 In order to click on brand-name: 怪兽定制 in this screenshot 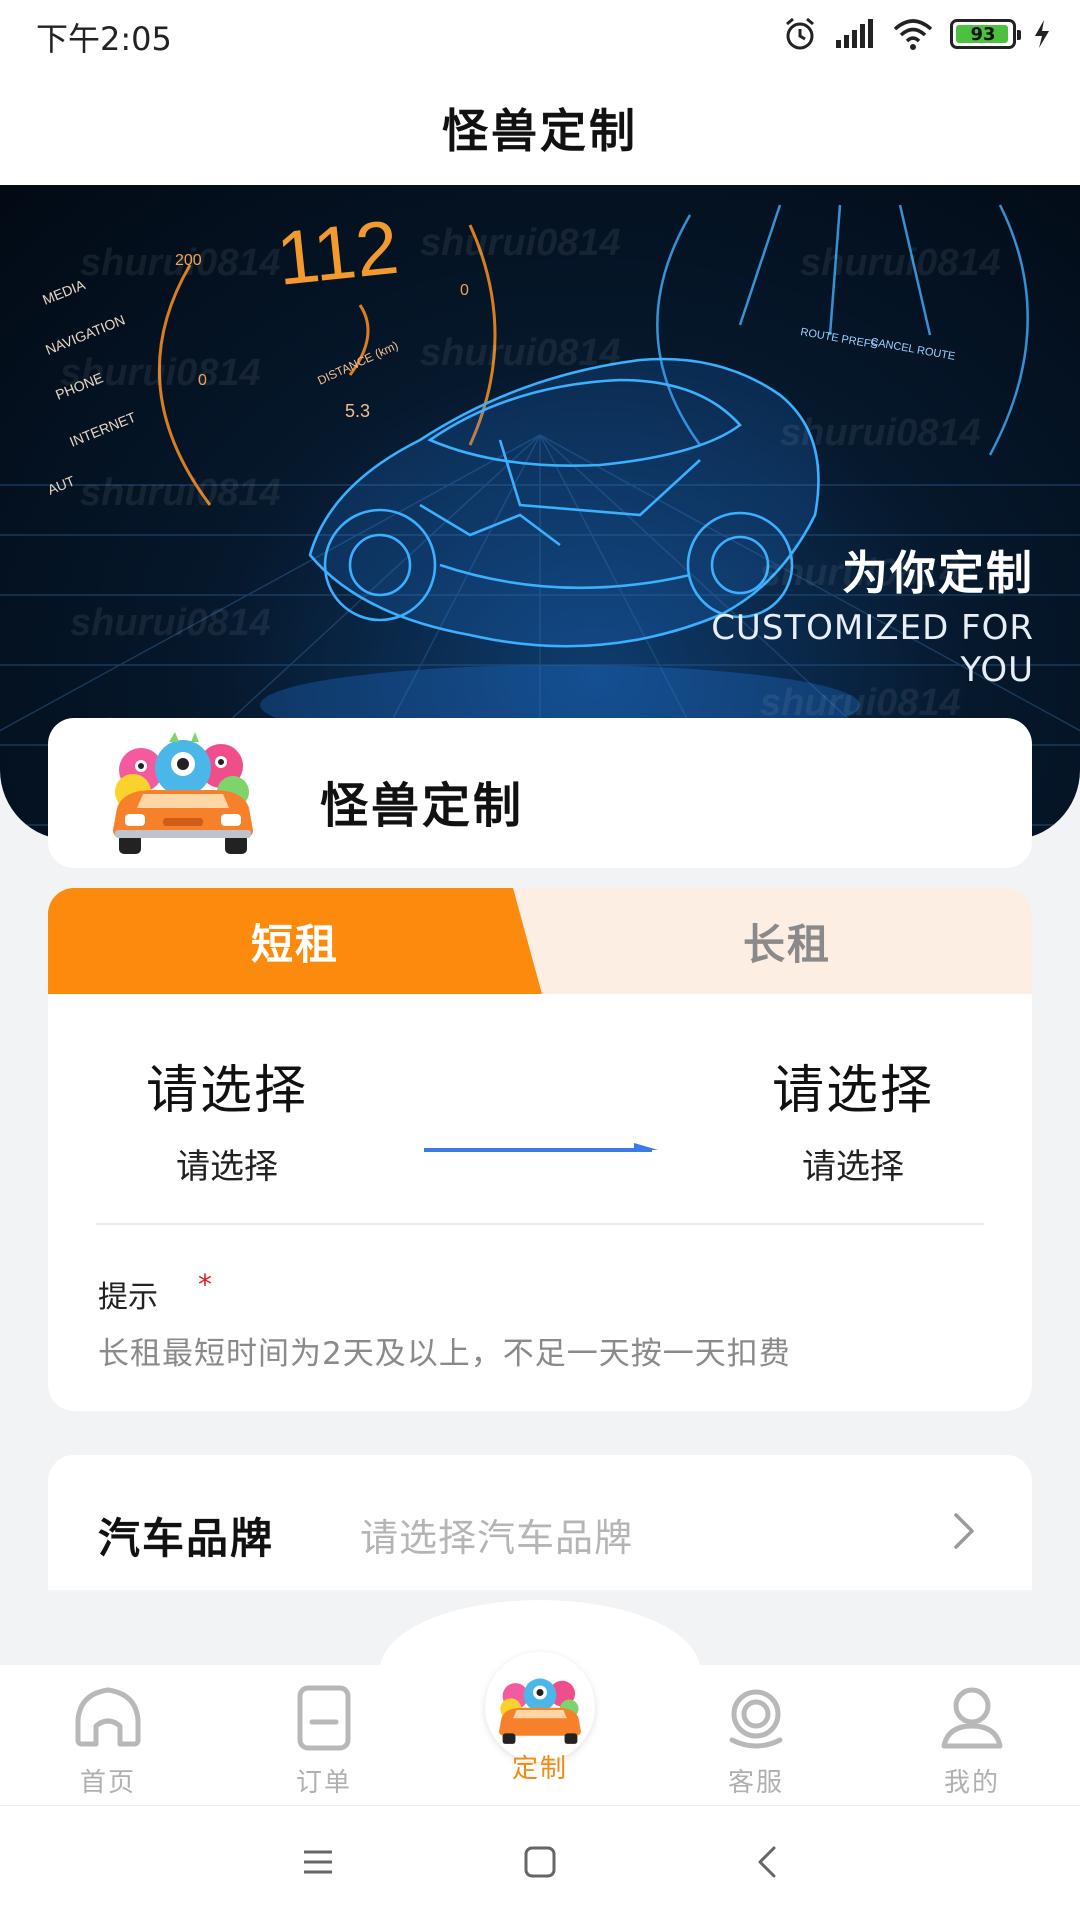, I will do `click(422, 806)`.